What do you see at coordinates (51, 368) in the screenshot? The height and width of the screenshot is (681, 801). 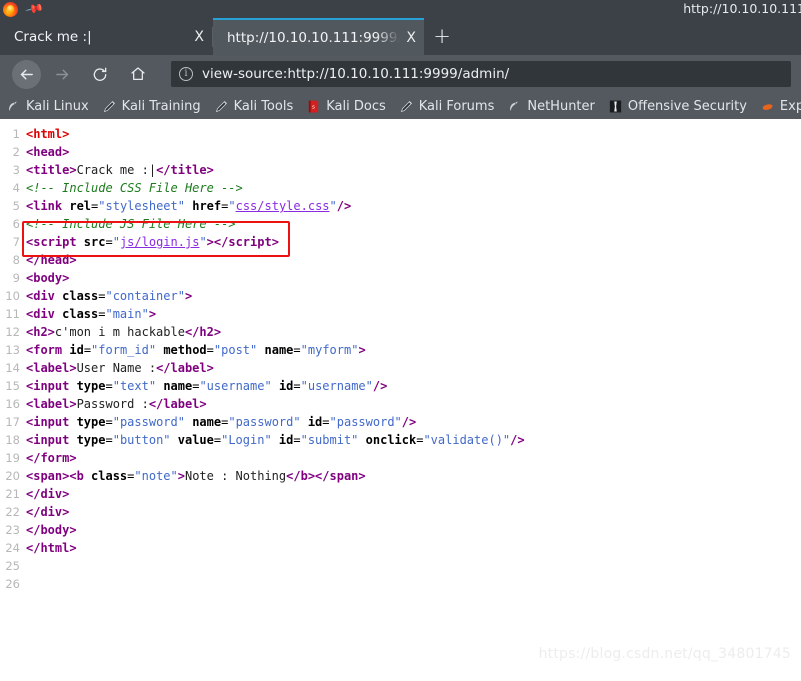 I see `code-token: <label>` at bounding box center [51, 368].